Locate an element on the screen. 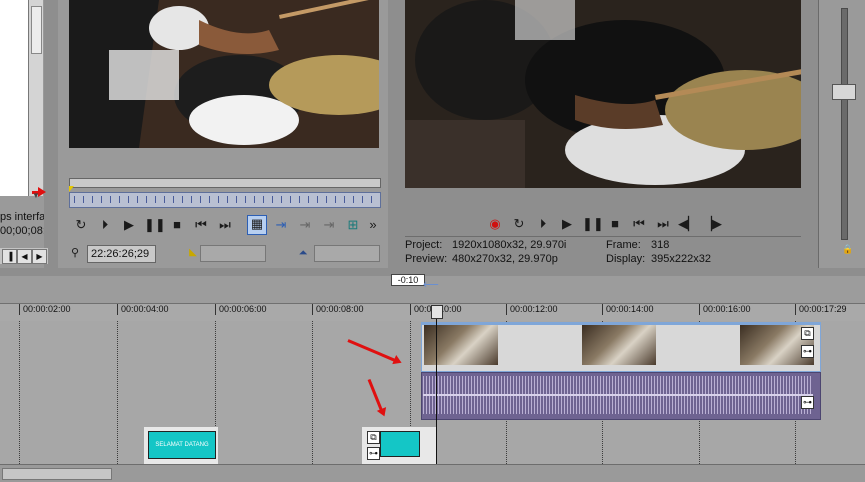 The width and height of the screenshot is (865, 482). trimmer-video-frame is located at coordinates (224, 74).